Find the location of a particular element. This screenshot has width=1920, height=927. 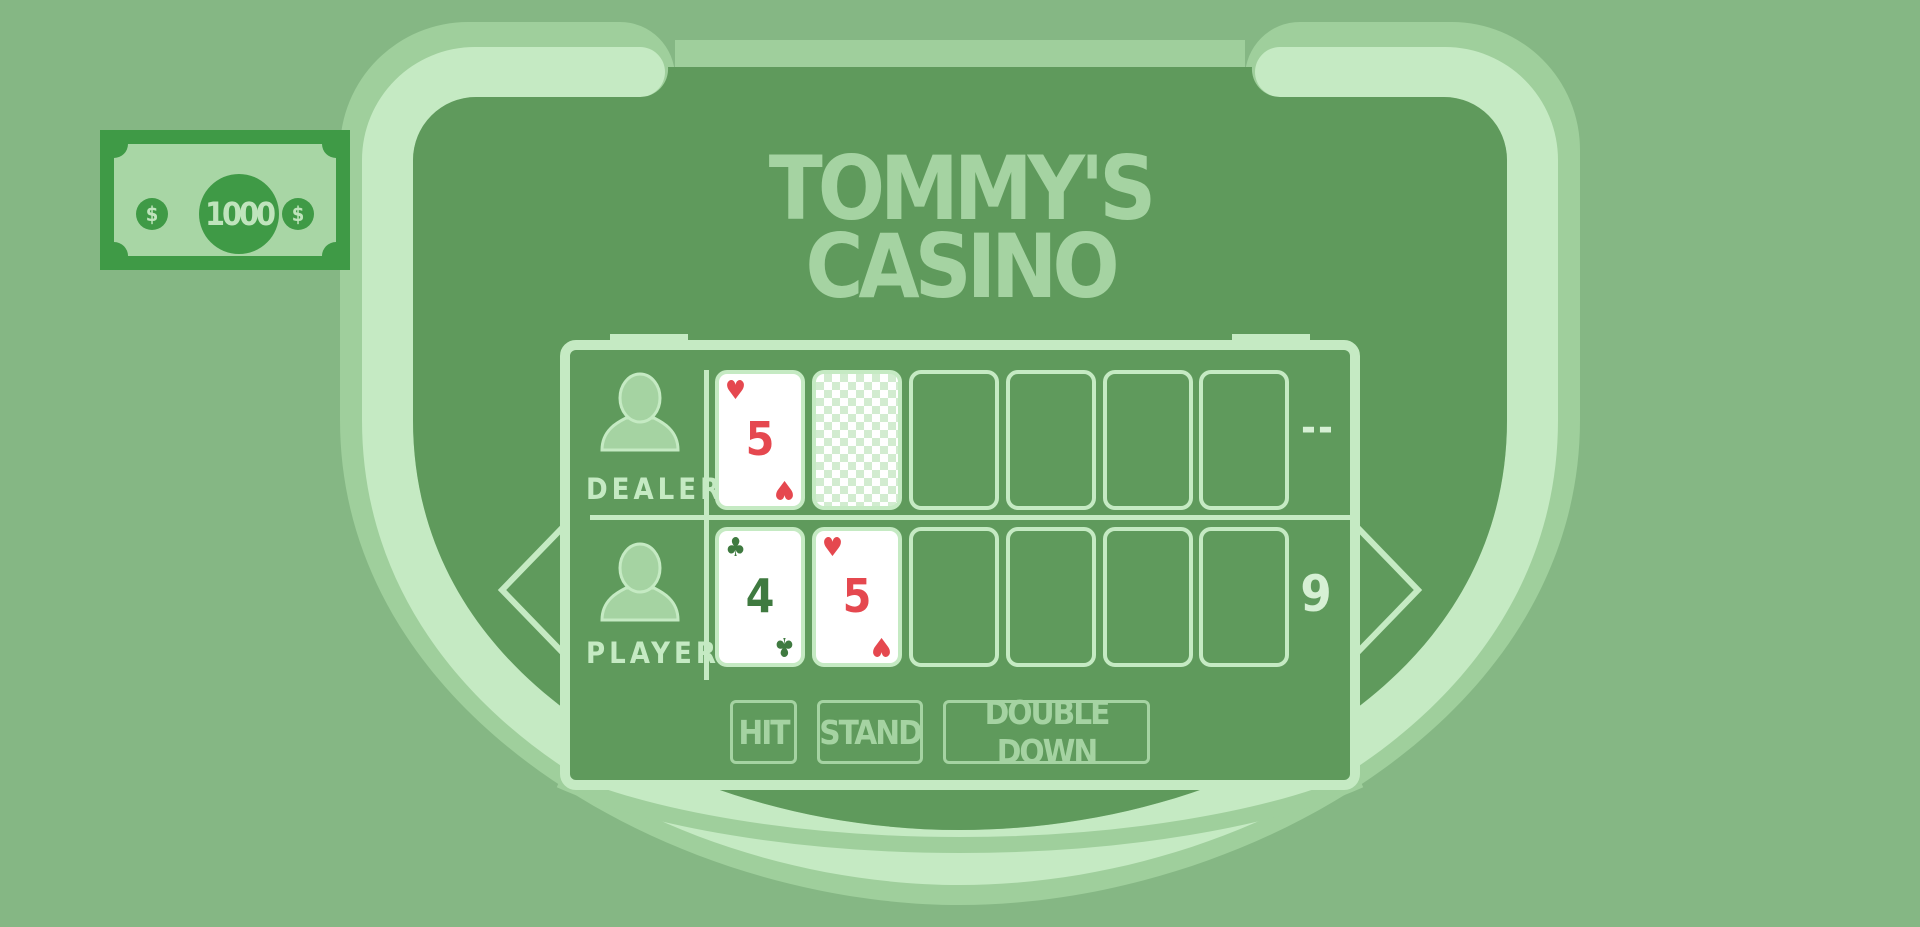

dealer-player-divider is located at coordinates (970, 517).